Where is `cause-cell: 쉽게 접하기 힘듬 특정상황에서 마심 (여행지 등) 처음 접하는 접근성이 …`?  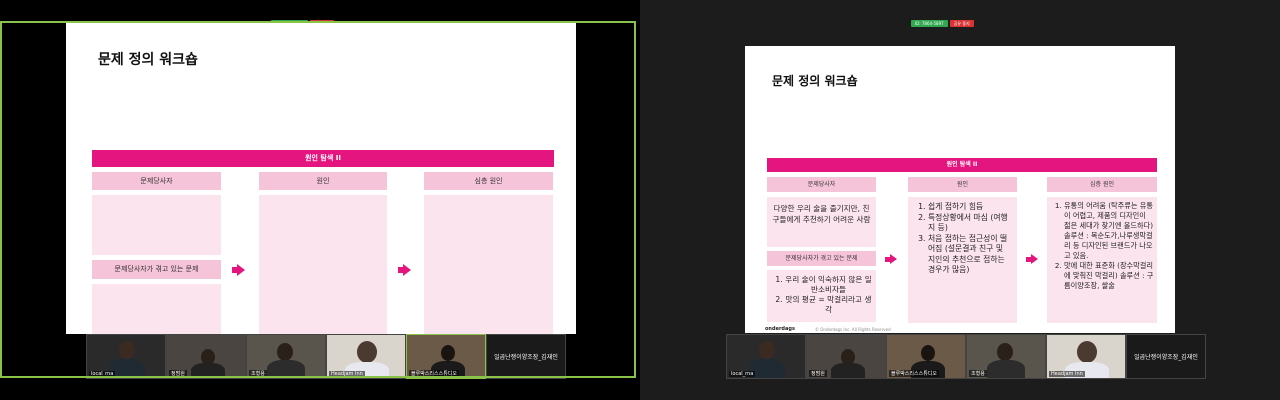 cause-cell: 쉽게 접하기 힘듬 특정상황에서 마심 (여행지 등) 처음 접하는 접근성이 … is located at coordinates (962, 260).